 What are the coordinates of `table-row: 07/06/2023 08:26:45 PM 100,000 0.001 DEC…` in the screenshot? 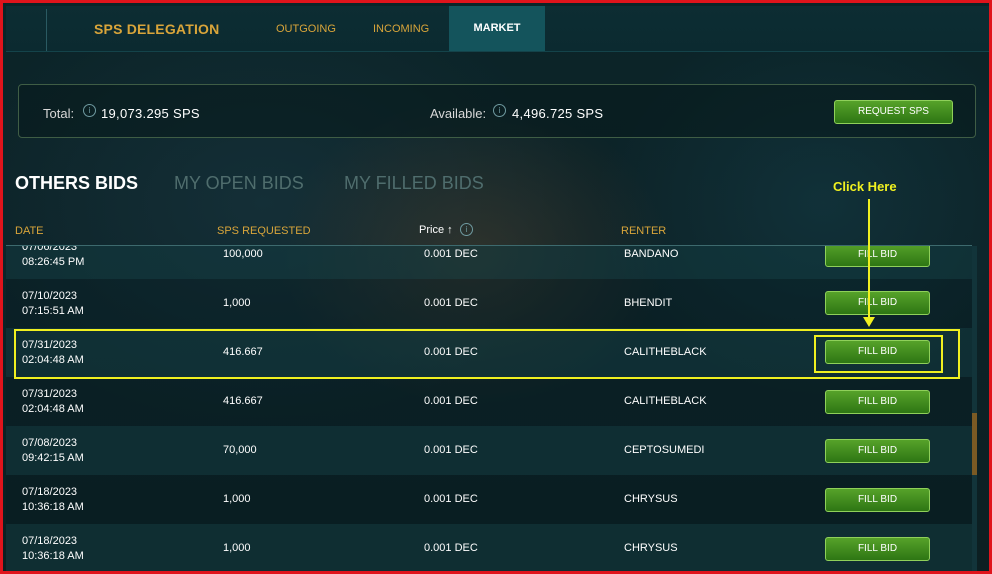 It's located at (489, 262).